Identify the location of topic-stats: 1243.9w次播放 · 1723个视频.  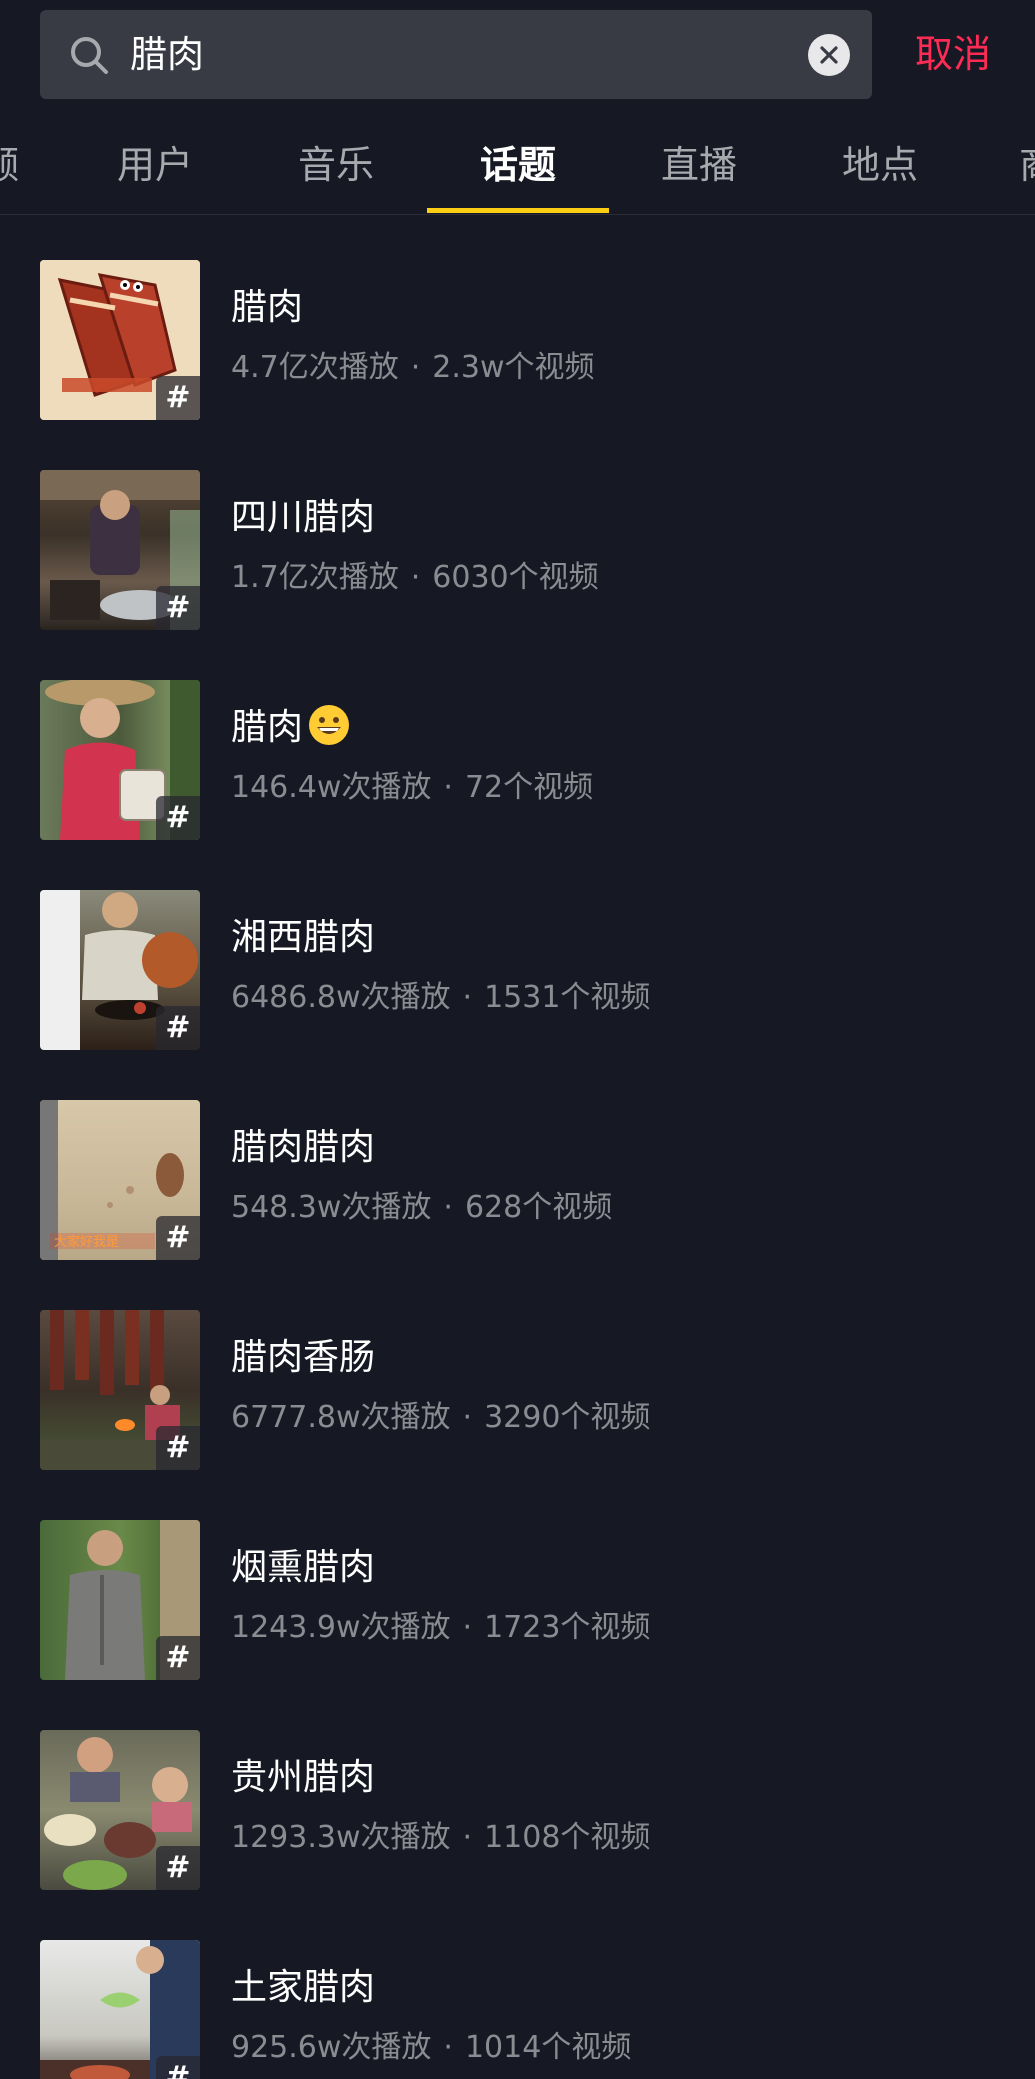
(440, 1628).